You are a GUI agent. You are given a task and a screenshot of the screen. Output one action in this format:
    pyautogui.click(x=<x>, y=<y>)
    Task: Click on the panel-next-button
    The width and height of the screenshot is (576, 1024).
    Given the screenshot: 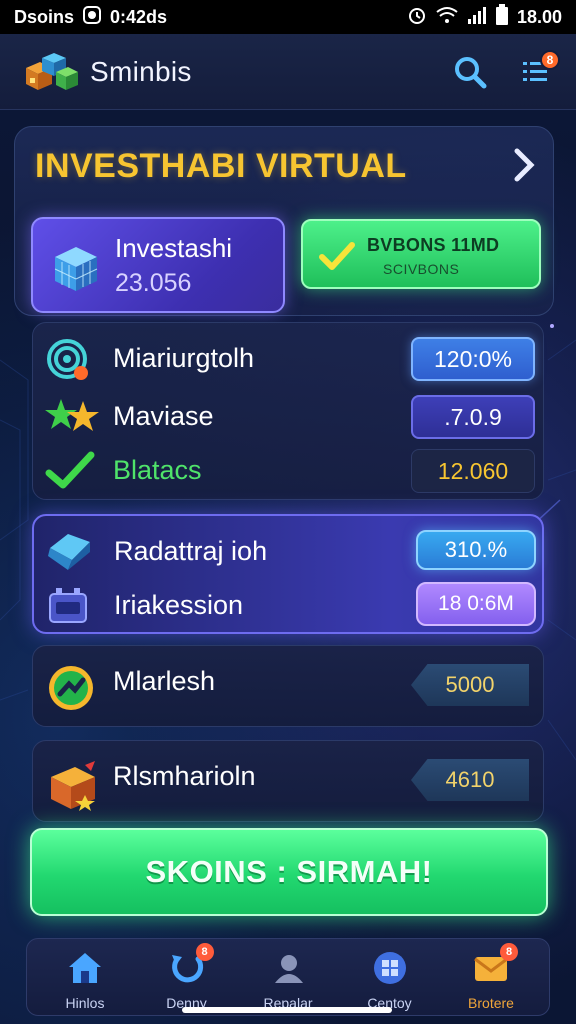 What is the action you would take?
    pyautogui.click(x=524, y=165)
    